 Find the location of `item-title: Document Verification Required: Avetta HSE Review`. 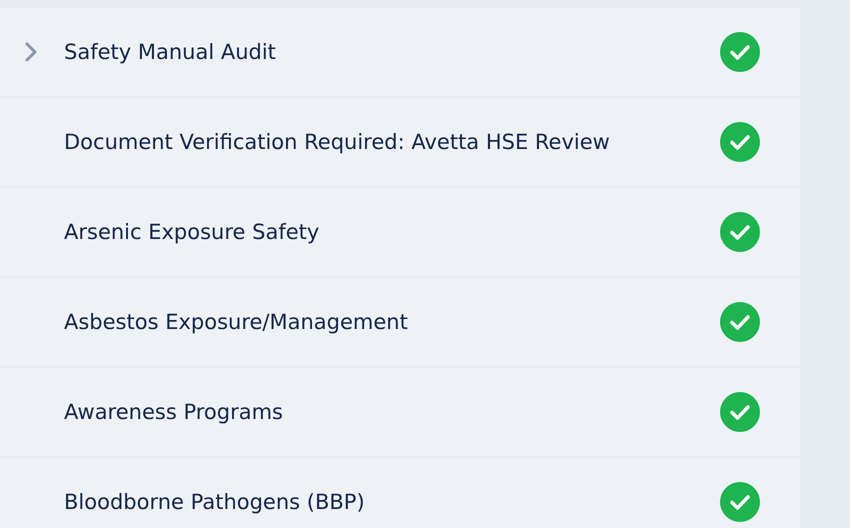

item-title: Document Verification Required: Avetta HSE Review is located at coordinates (337, 142).